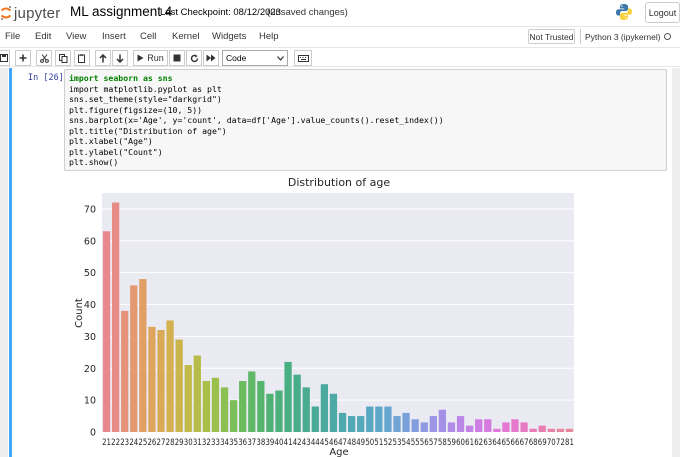 Image resolution: width=680 pixels, height=457 pixels. I want to click on x-tick-label: 59, so click(451, 443).